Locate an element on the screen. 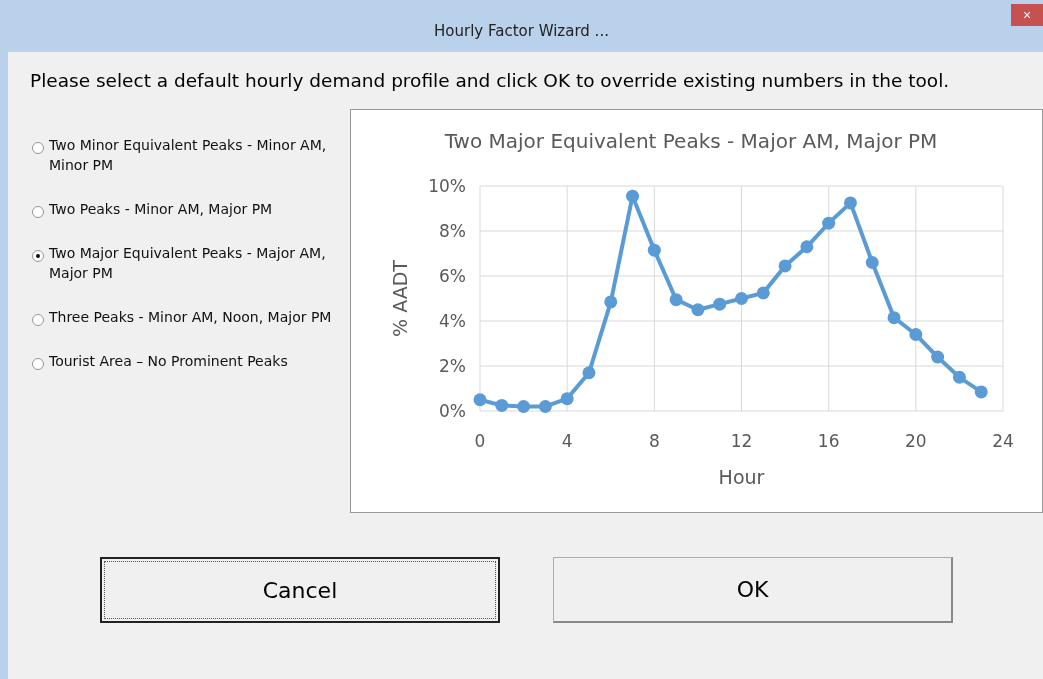 Image resolution: width=1043 pixels, height=679 pixels. radio-option: Two Minor Equivalent Peaks - Minor AM, Minor PM is located at coordinates (191, 155).